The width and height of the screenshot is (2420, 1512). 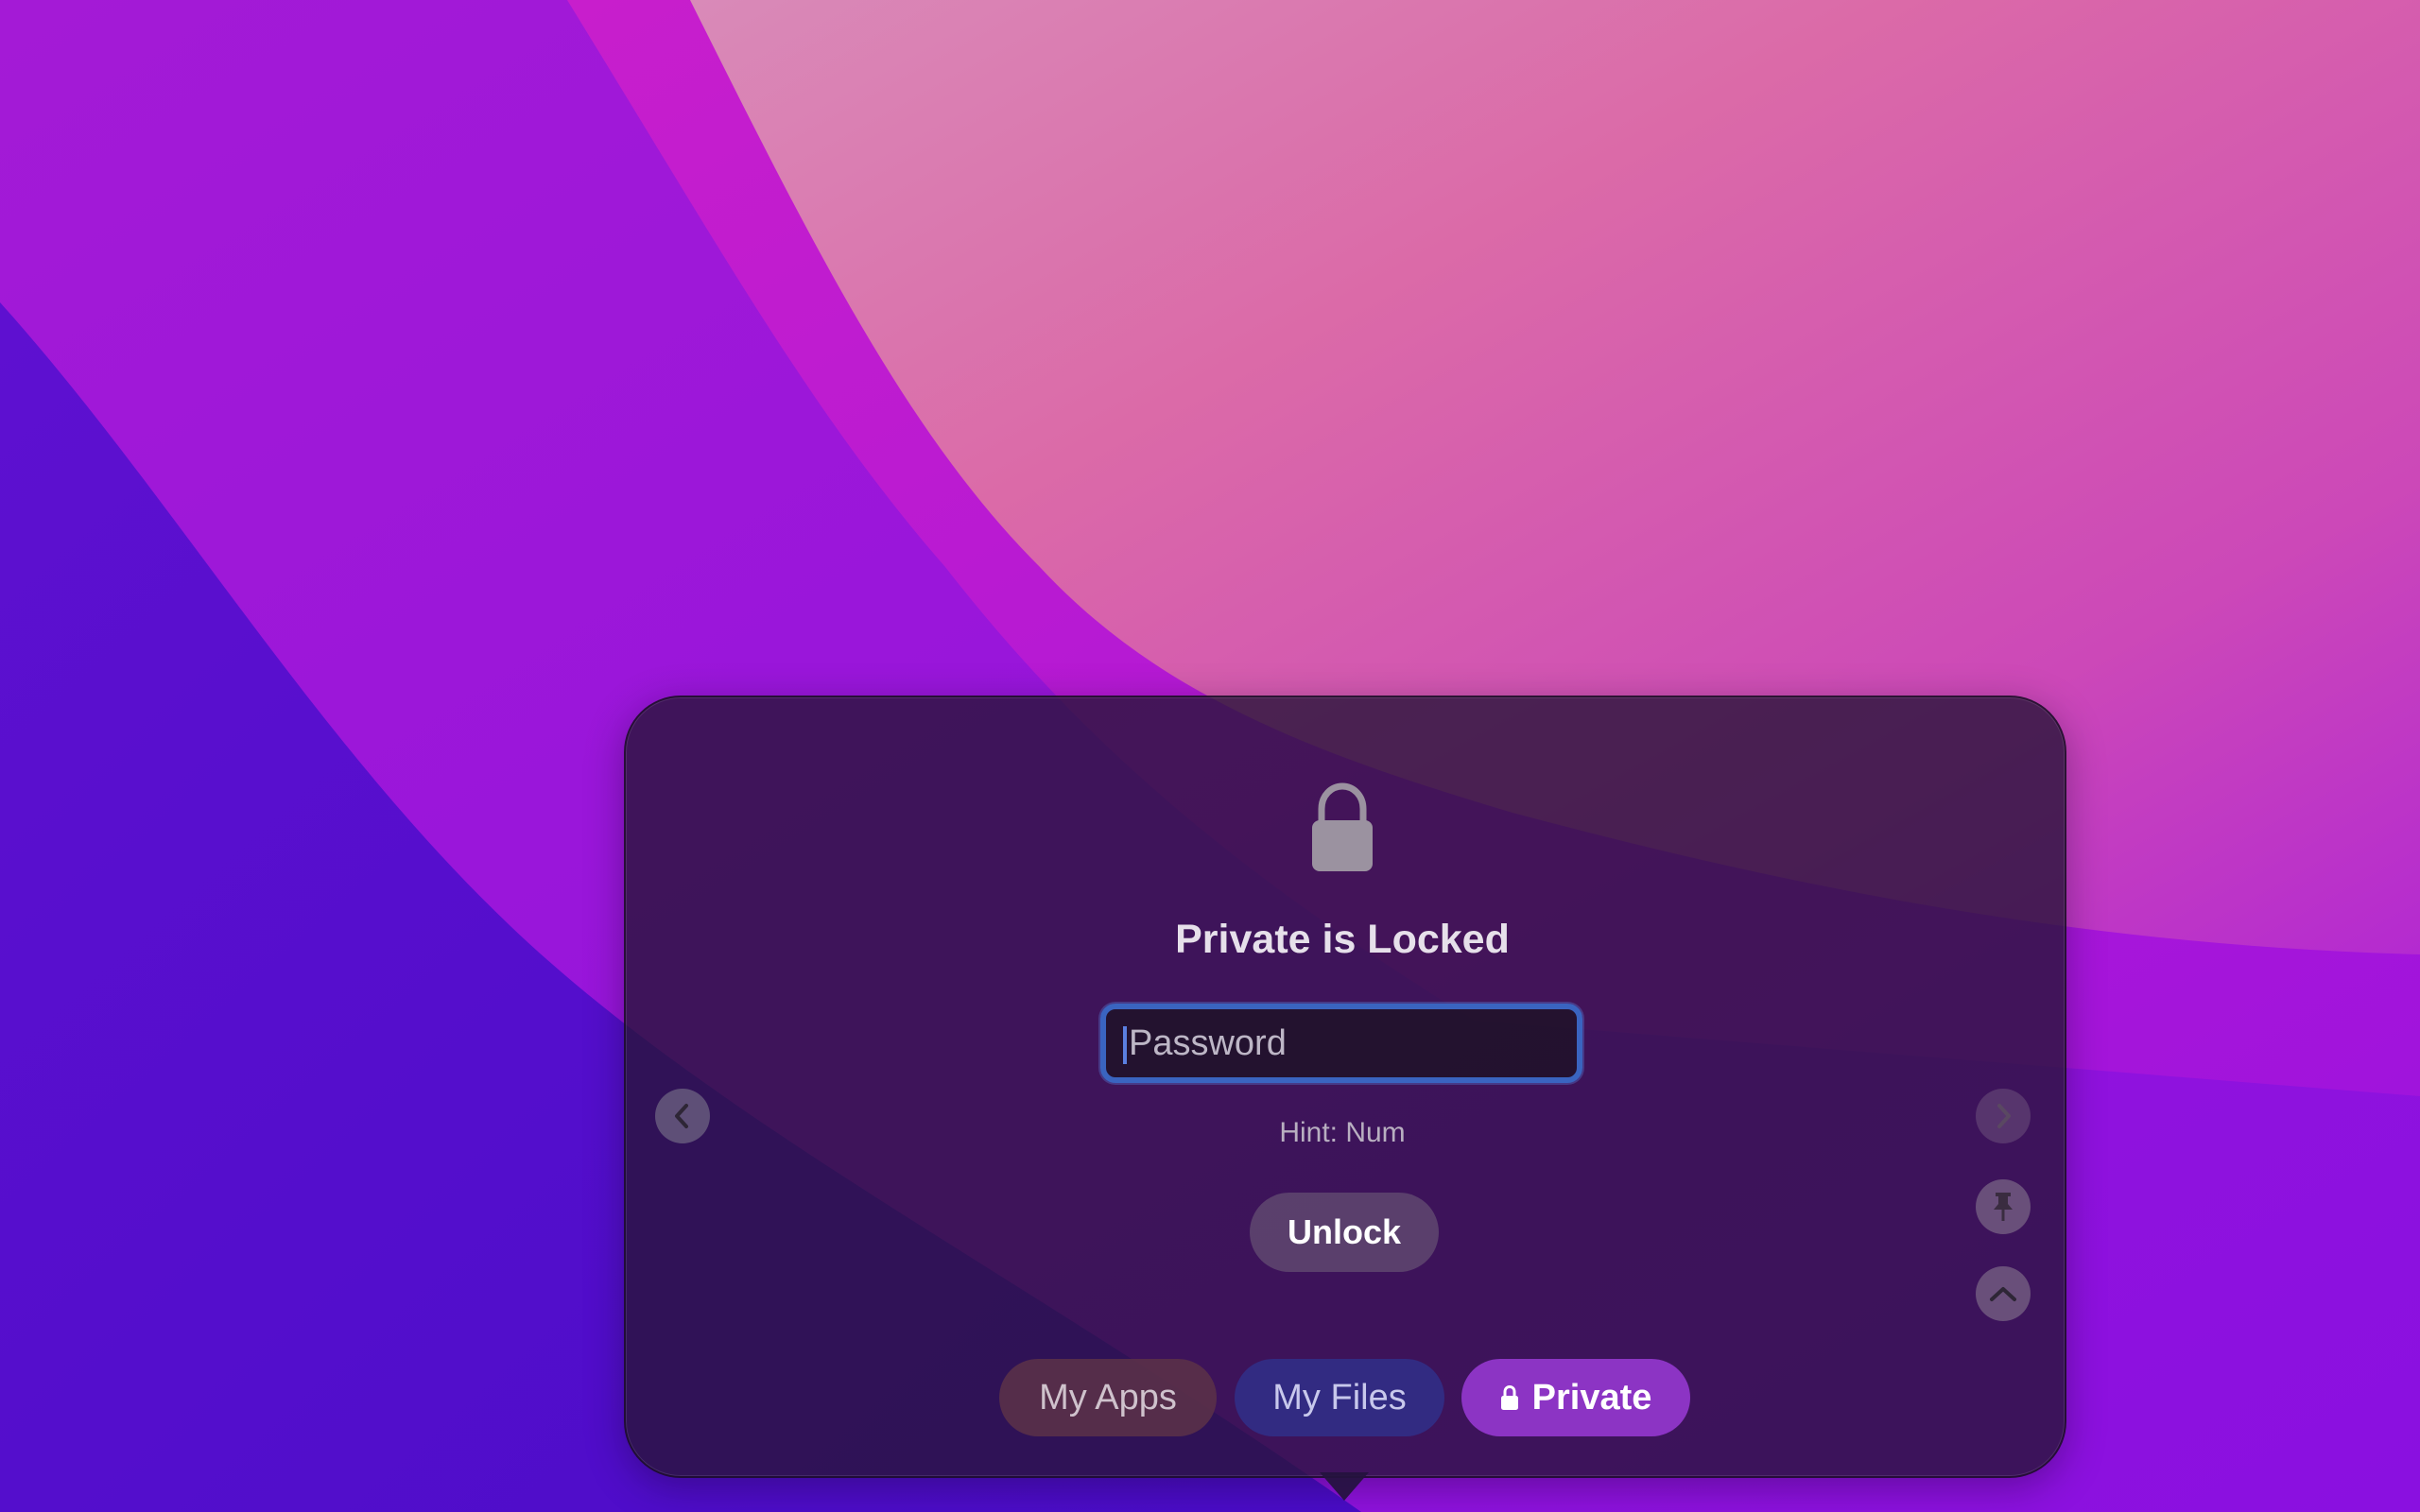 I want to click on previous-page-button, so click(x=682, y=1116).